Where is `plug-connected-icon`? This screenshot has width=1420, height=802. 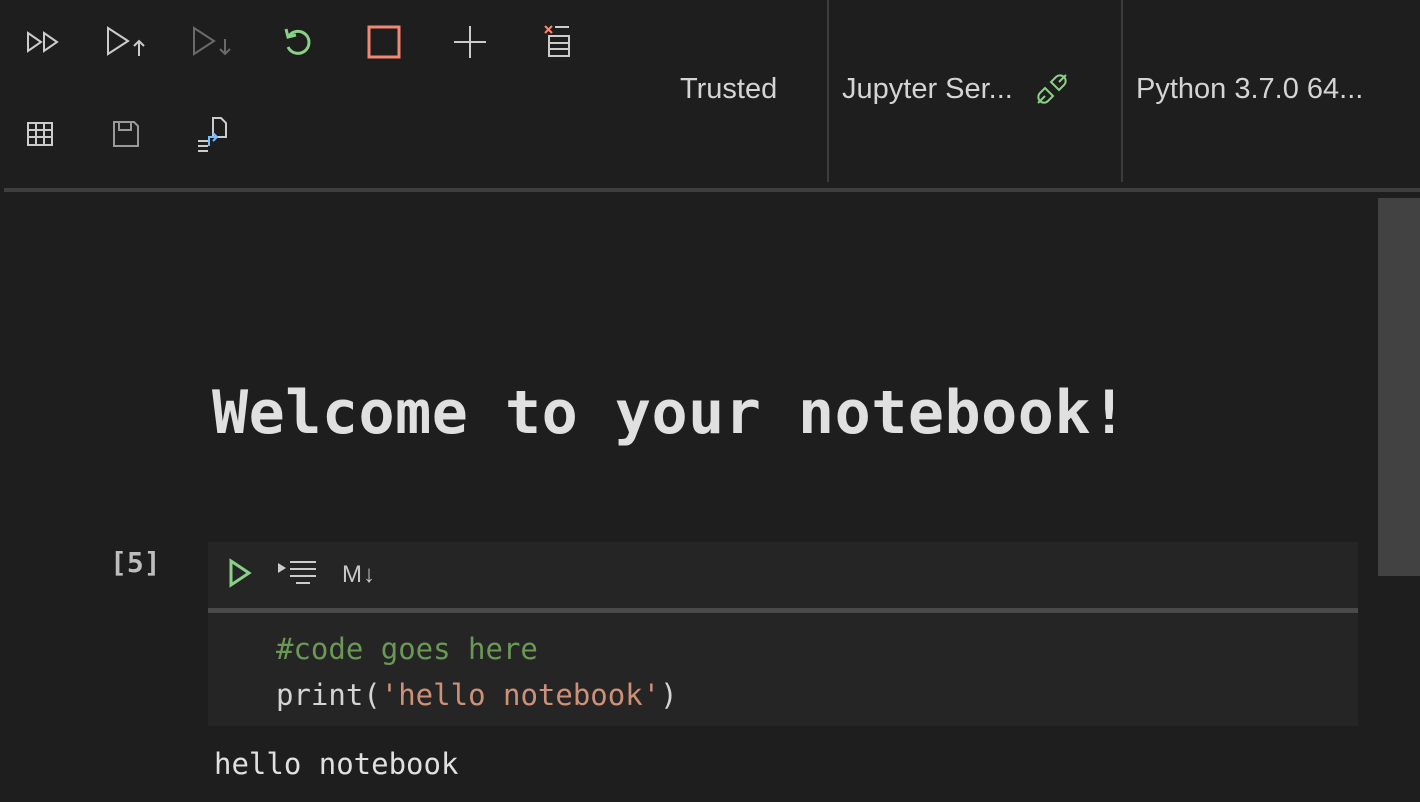 plug-connected-icon is located at coordinates (1052, 89).